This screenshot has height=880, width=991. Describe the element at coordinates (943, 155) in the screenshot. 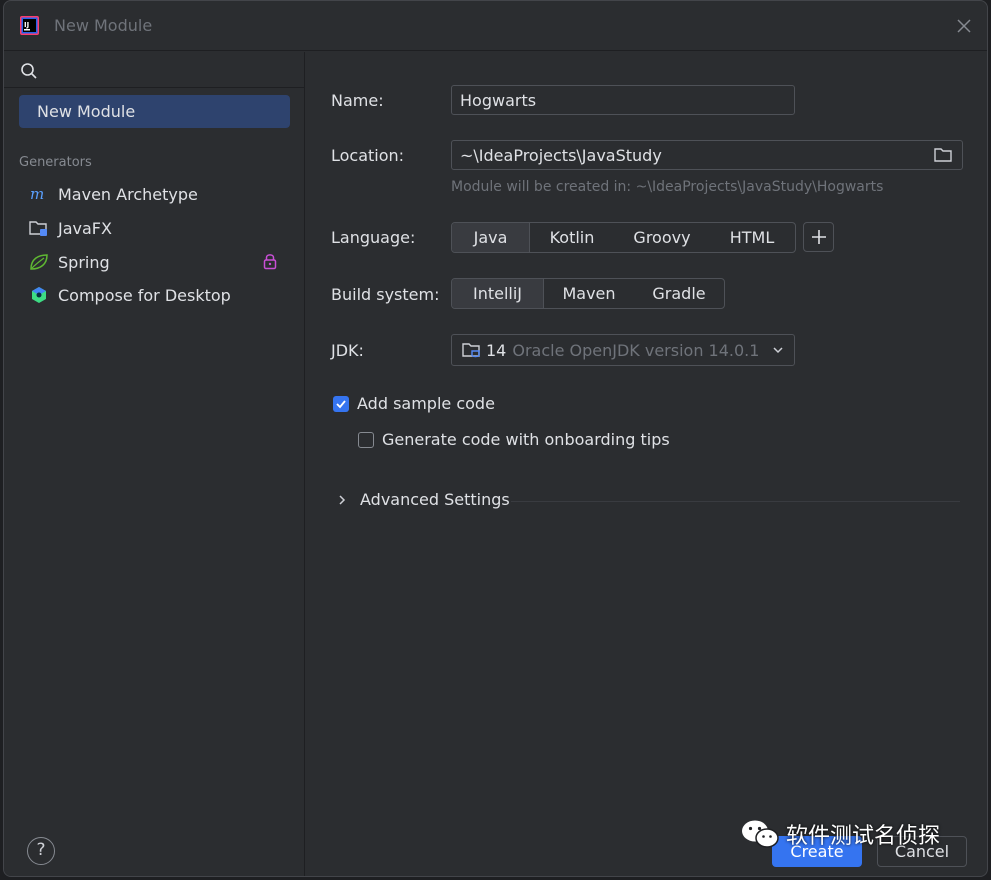

I see `browse-folder-icon` at that location.